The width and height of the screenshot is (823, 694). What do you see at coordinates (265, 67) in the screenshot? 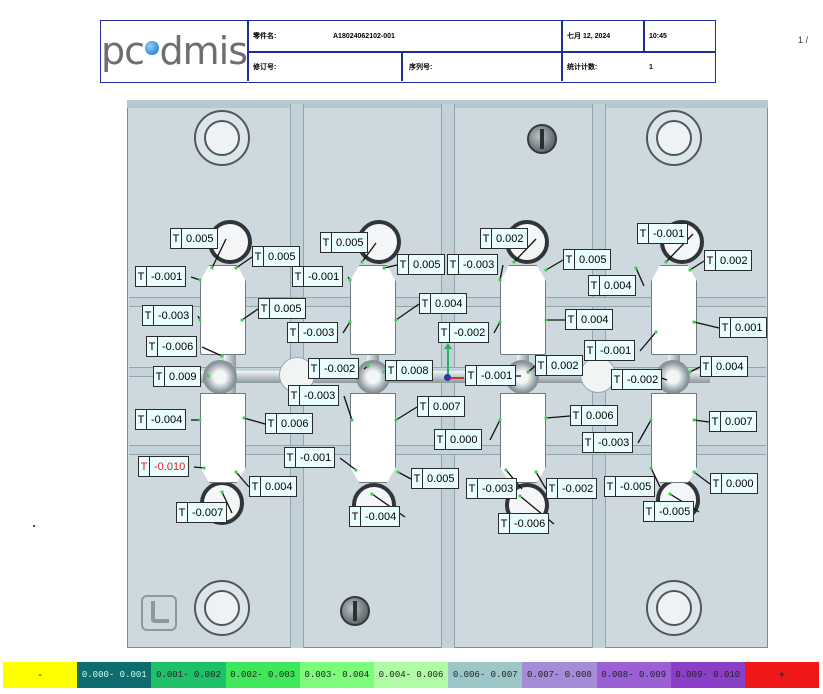
I see `revision-label: 修订号:` at bounding box center [265, 67].